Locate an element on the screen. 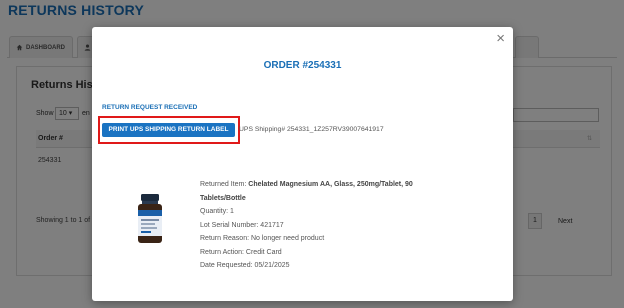 The height and width of the screenshot is (308, 624). returned-item-label: Returned Item: is located at coordinates (223, 184).